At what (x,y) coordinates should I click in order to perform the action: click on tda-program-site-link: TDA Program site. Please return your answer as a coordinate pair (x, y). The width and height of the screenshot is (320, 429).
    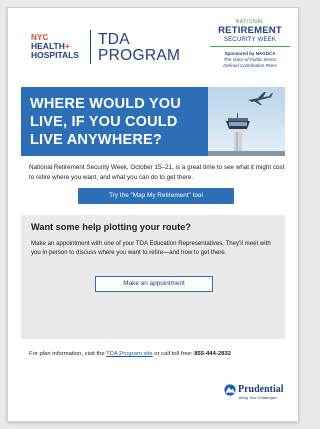
    Looking at the image, I should click on (129, 354).